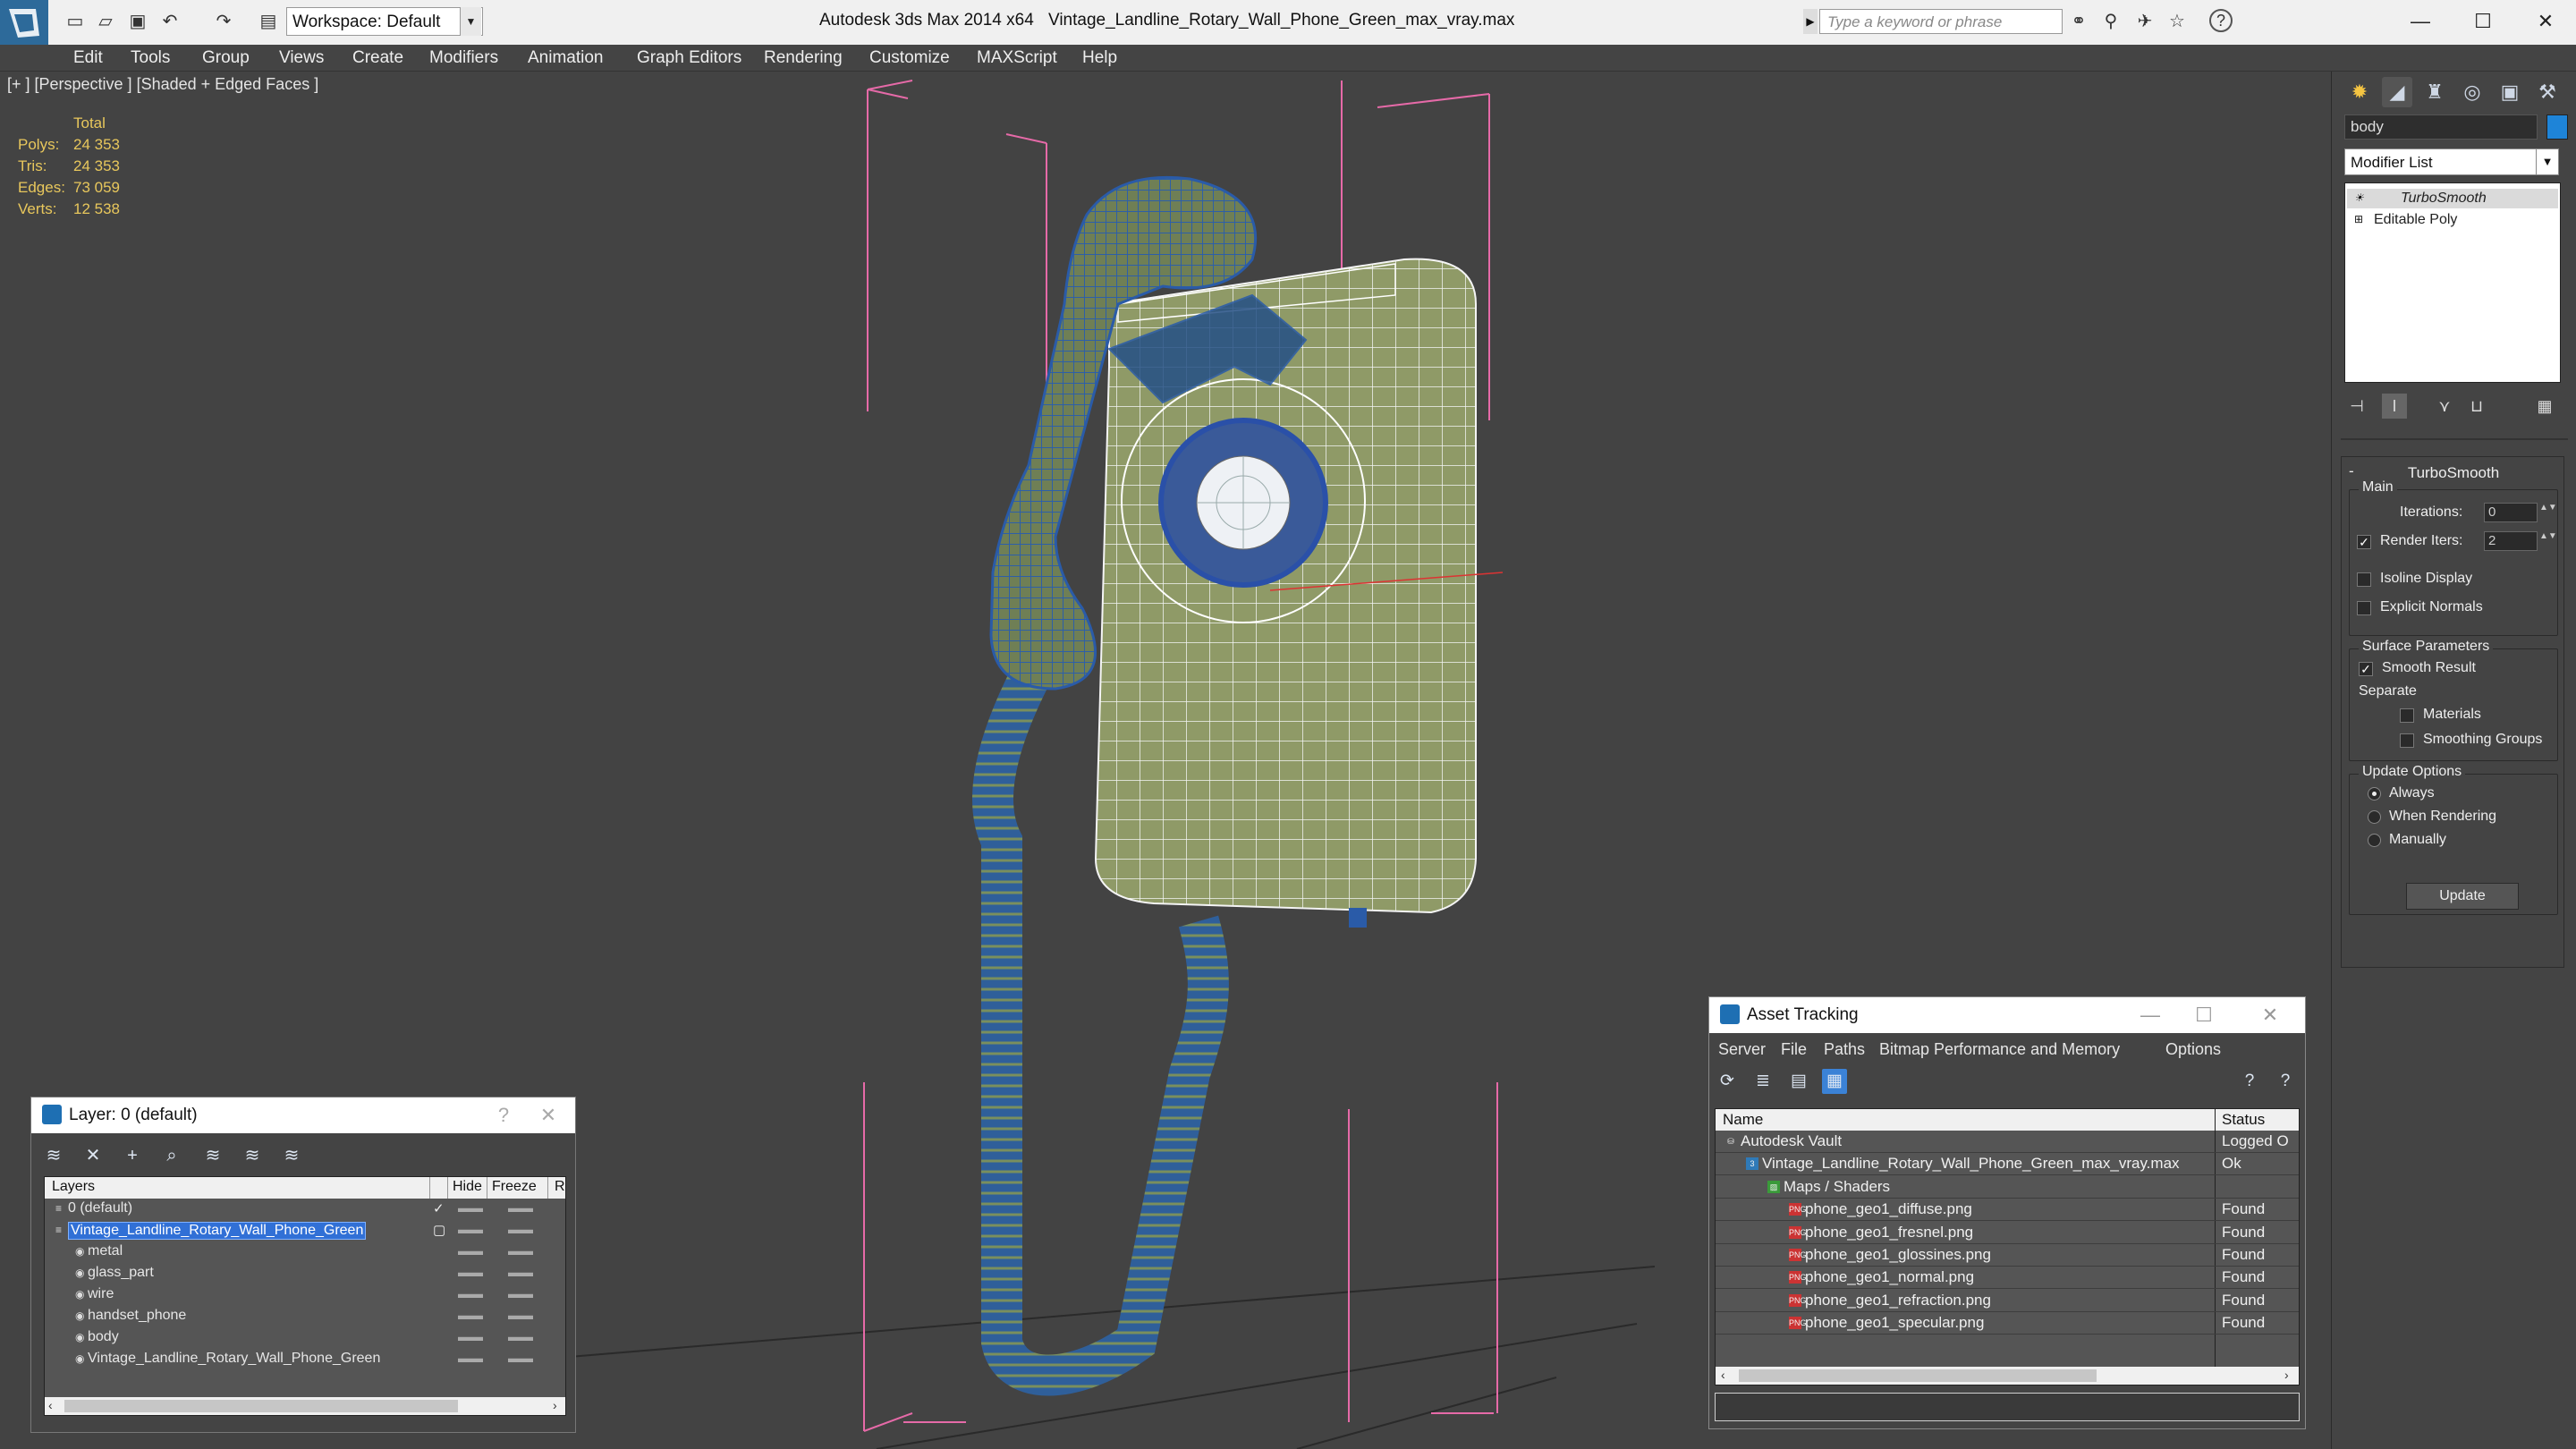 Image resolution: width=2576 pixels, height=1449 pixels. What do you see at coordinates (2476, 406) in the screenshot?
I see `remove-modifier-icon: ⊔` at bounding box center [2476, 406].